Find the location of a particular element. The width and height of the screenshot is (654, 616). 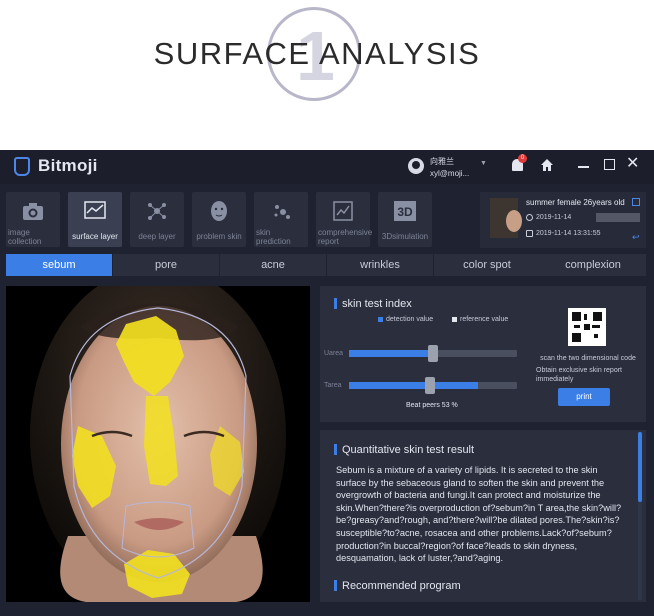

tarea-slider is located at coordinates (433, 385).